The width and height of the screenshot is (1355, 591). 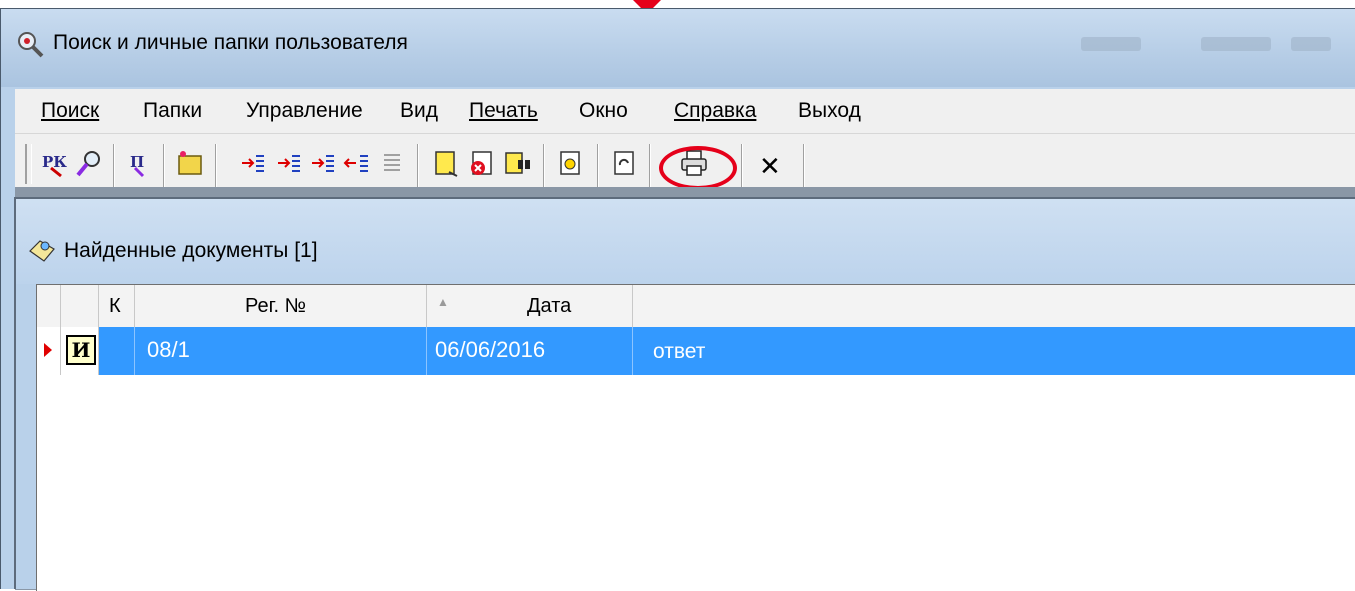 What do you see at coordinates (358, 163) in the screenshot?
I see `move-left-icon` at bounding box center [358, 163].